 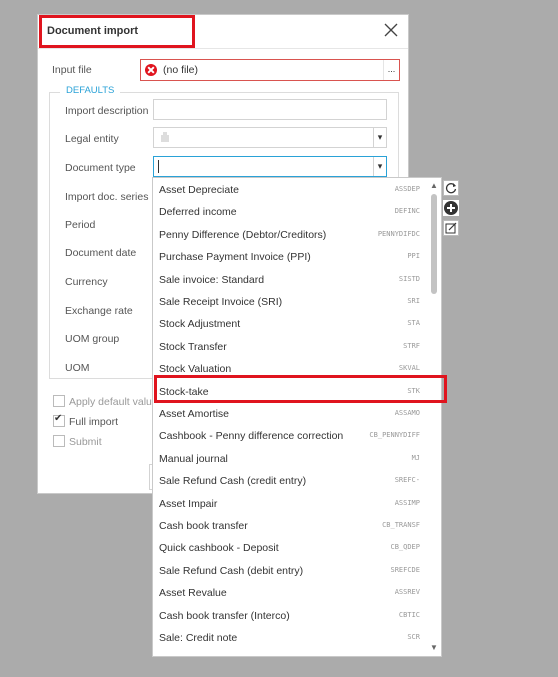 What do you see at coordinates (270, 166) in the screenshot?
I see `document-type-select: ▾` at bounding box center [270, 166].